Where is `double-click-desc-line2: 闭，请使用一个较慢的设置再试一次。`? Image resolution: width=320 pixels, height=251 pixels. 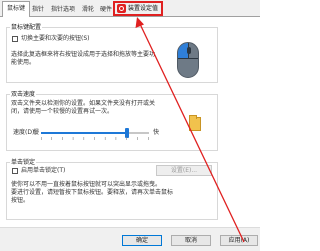
double-click-desc-line2: 闭，请使用一个较慢的设置再试一次。 is located at coordinates (62, 111).